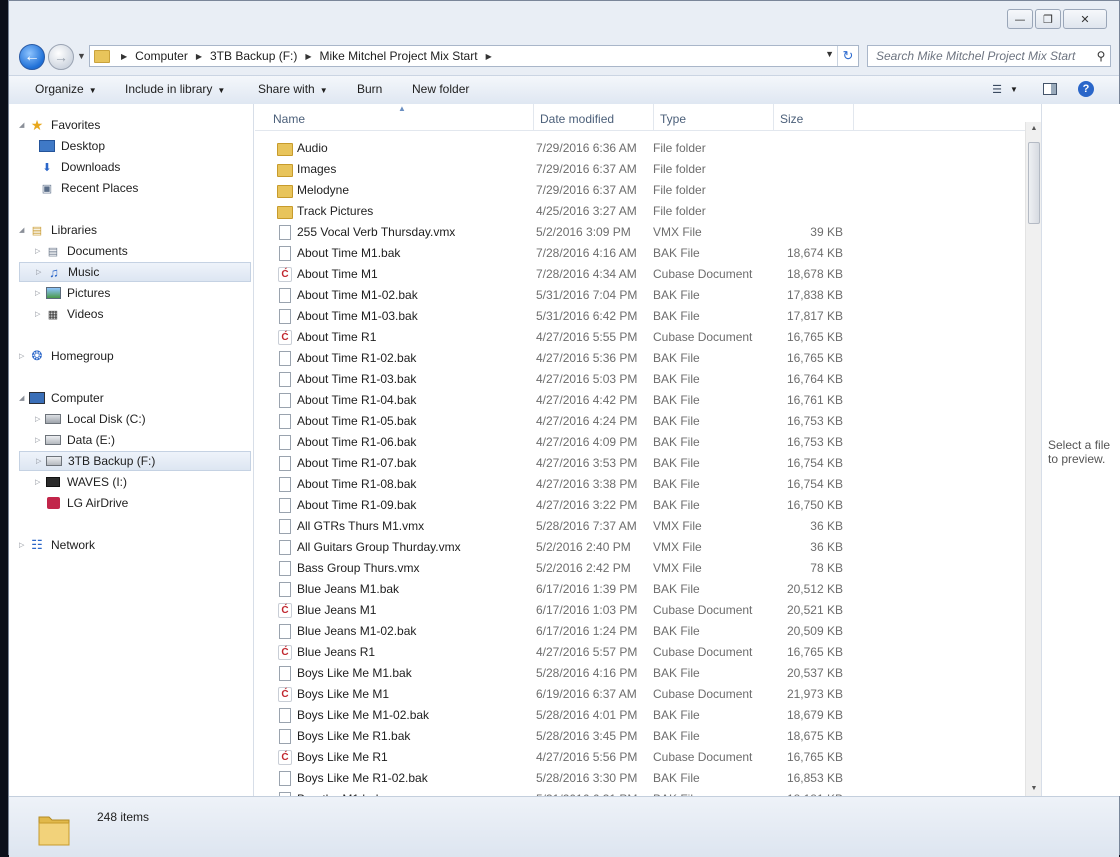  I want to click on scroll-up-icon: ▲, so click(1034, 129).